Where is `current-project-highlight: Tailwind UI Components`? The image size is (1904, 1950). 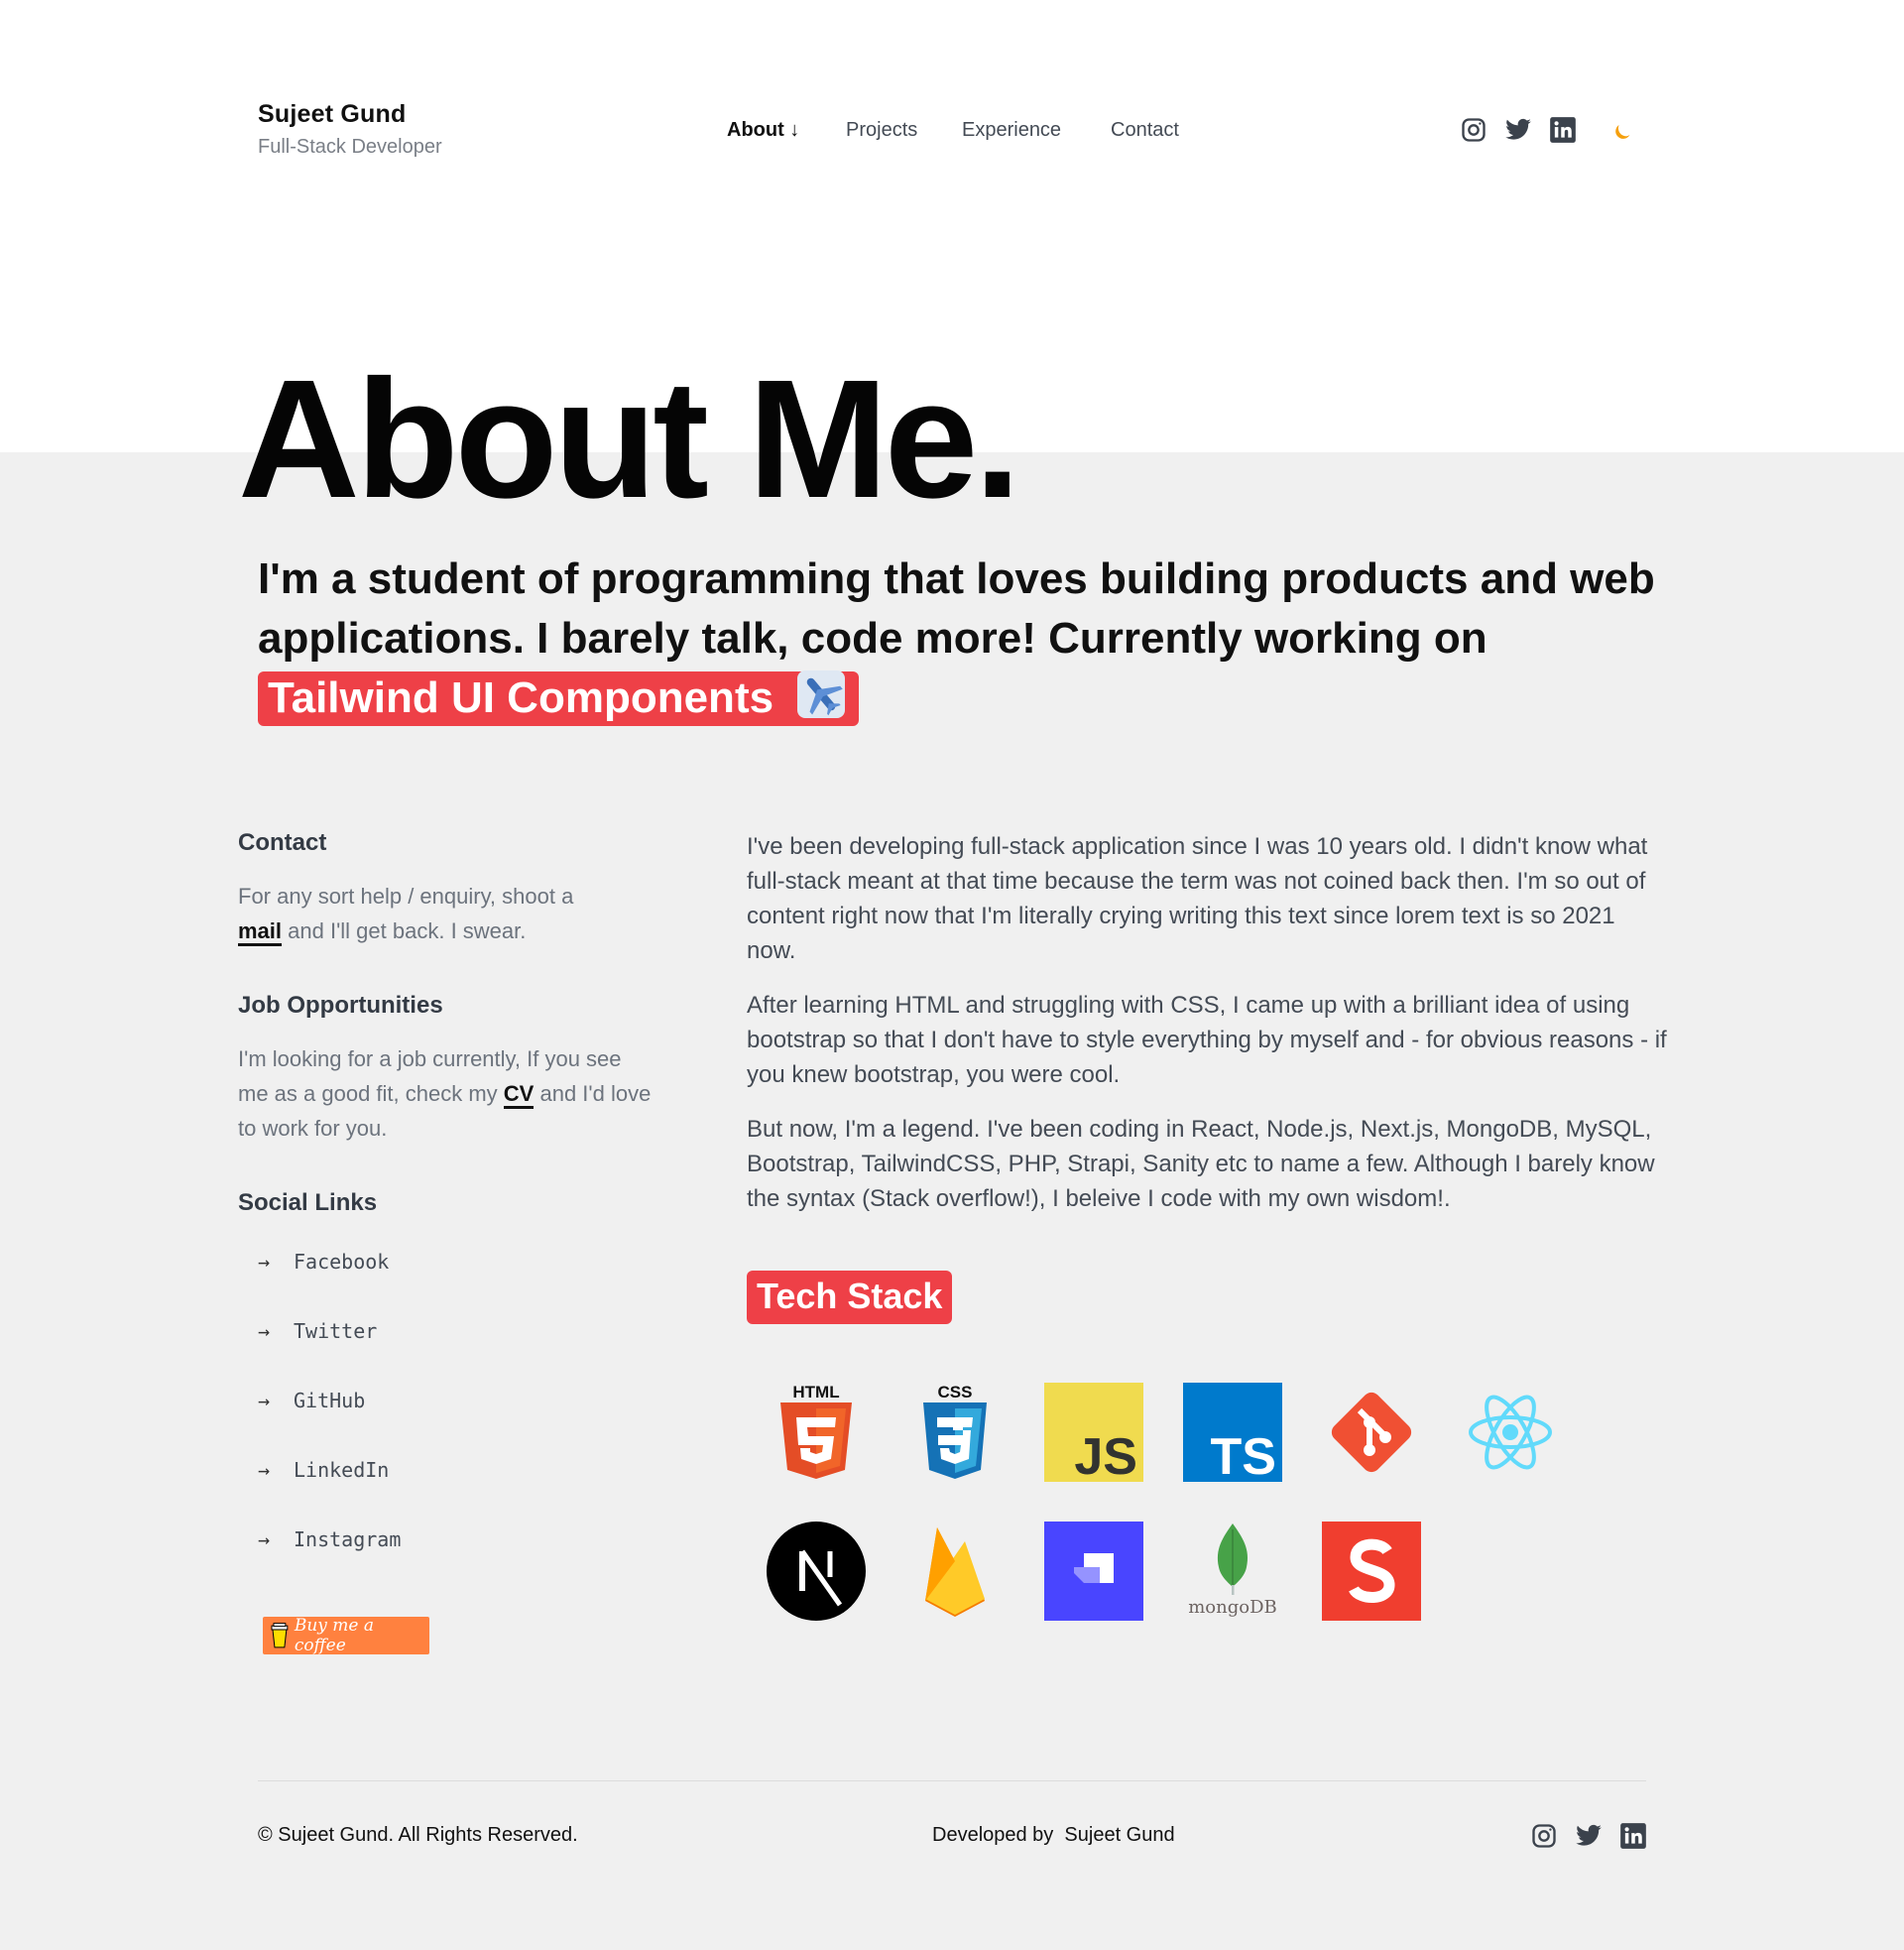 current-project-highlight: Tailwind UI Components is located at coordinates (559, 698).